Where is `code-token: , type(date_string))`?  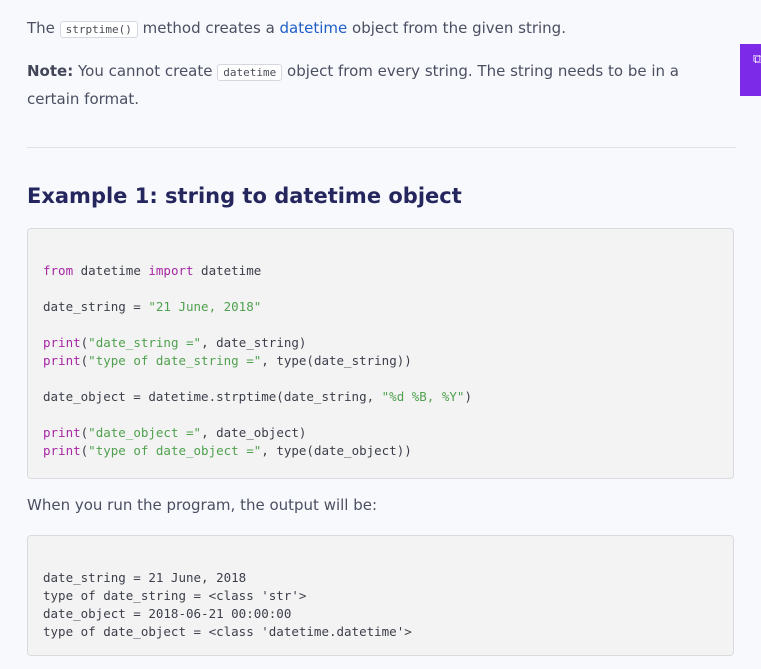 code-token: , type(date_string)) is located at coordinates (336, 360).